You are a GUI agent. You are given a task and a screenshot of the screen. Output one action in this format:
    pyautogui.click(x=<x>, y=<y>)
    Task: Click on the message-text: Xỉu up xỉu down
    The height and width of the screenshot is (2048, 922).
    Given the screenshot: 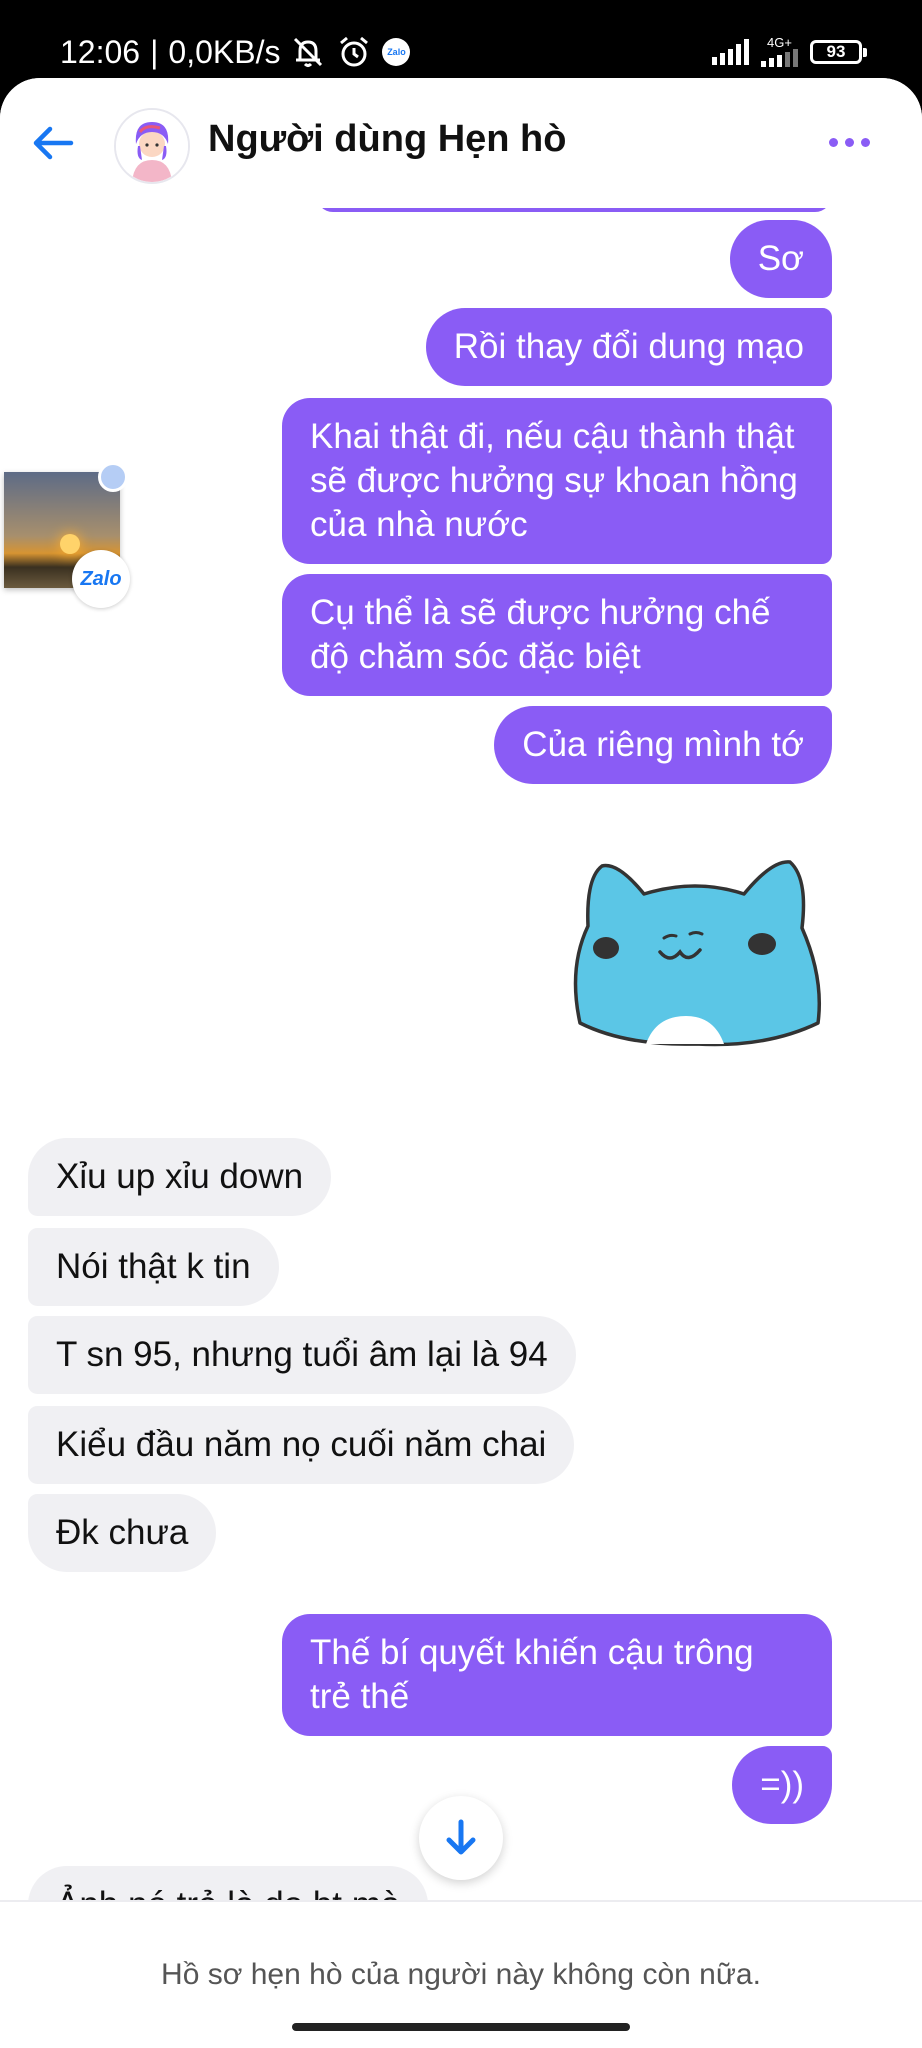 What is the action you would take?
    pyautogui.click(x=180, y=1176)
    